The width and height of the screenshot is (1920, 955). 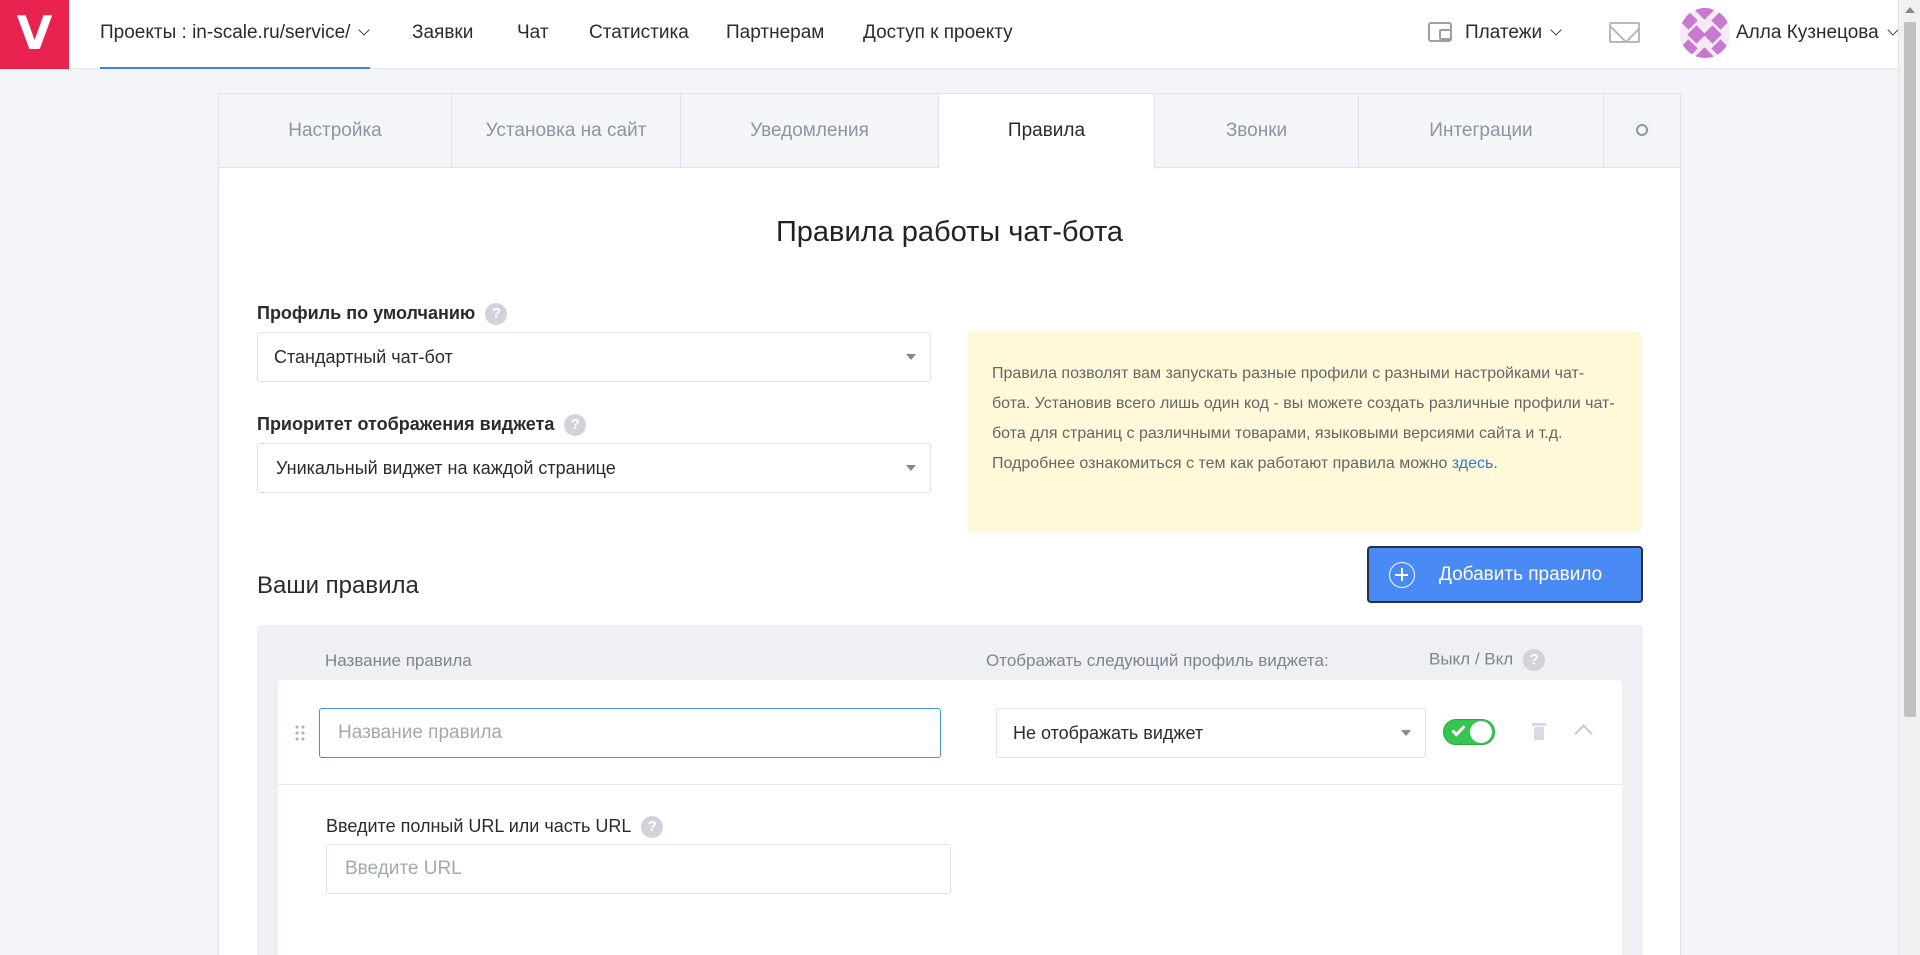 What do you see at coordinates (442, 34) in the screenshot?
I see `nav-item-requests: Заявки` at bounding box center [442, 34].